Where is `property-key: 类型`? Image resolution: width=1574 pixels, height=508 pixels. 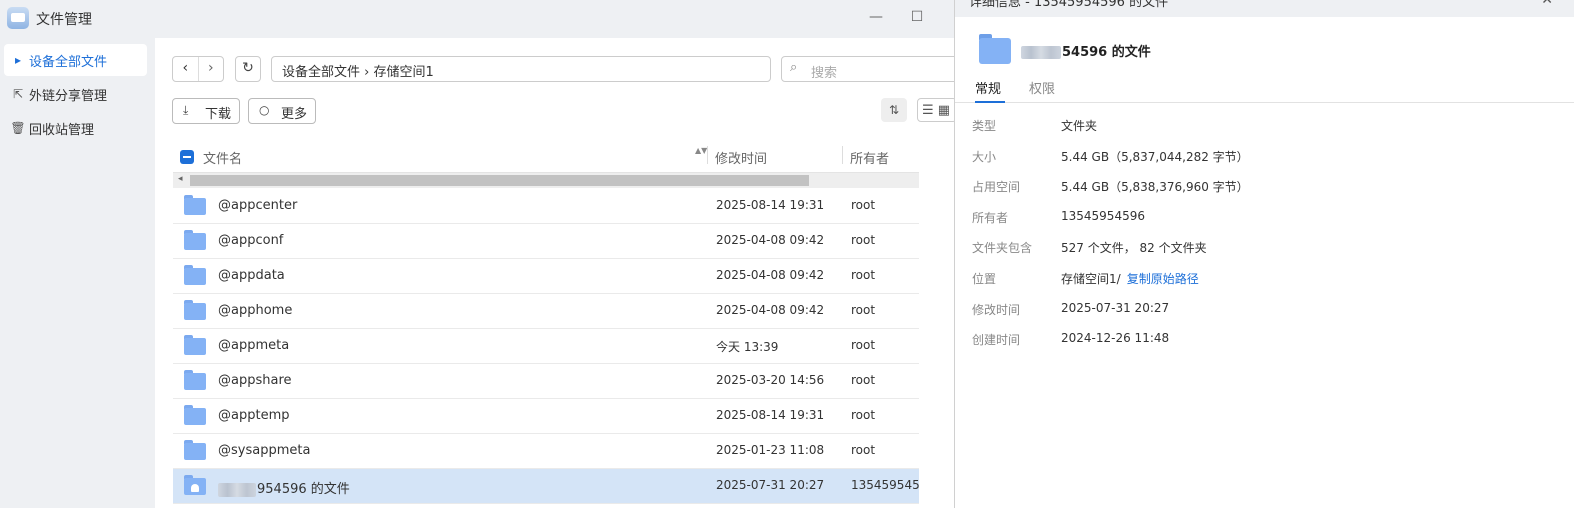
property-key: 类型 is located at coordinates (984, 126).